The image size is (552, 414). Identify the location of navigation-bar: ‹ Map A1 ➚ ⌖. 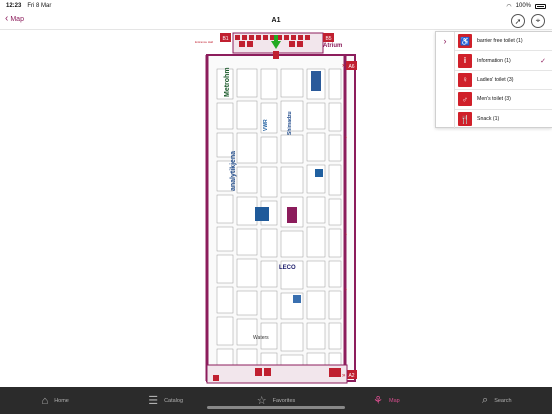
(276, 21).